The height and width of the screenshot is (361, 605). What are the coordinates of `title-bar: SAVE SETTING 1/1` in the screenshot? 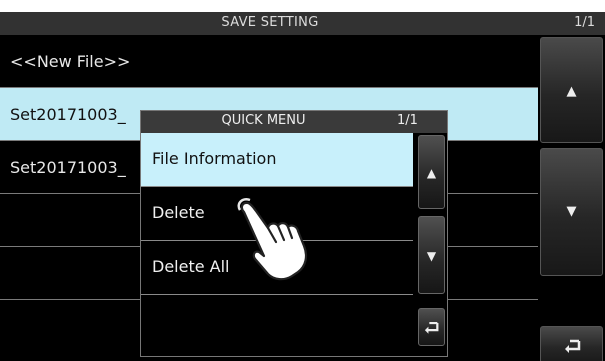 It's located at (302, 23).